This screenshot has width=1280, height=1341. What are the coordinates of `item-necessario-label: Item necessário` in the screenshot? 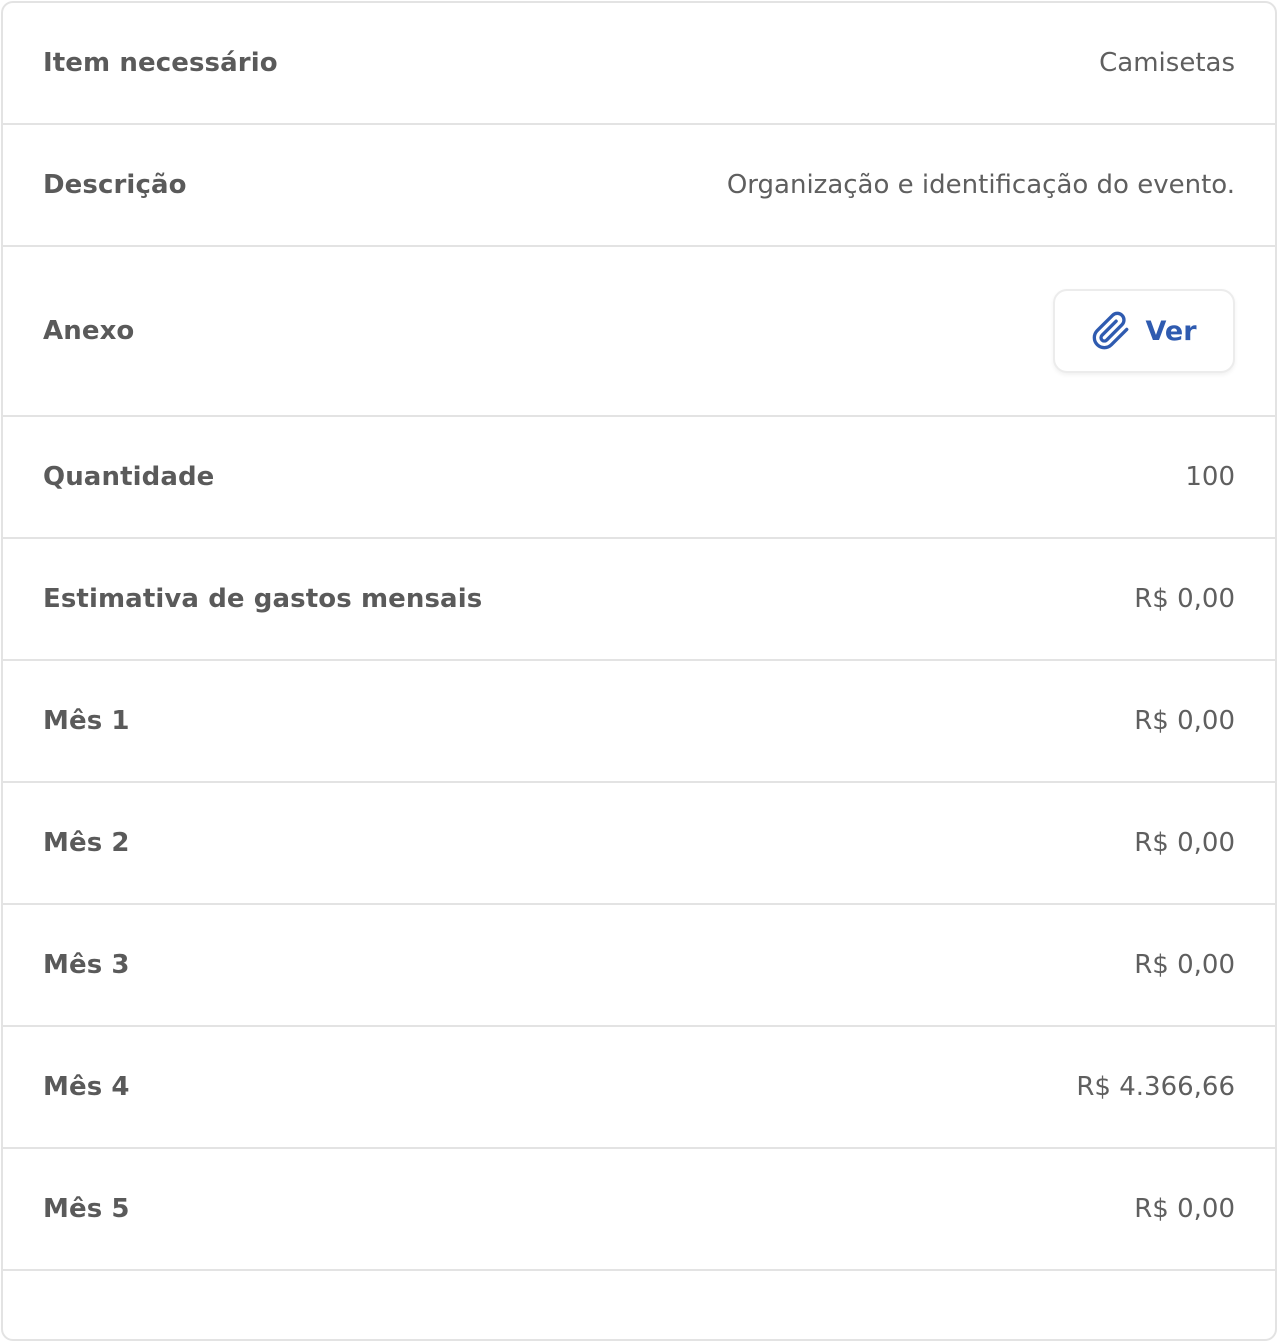 It's located at (160, 63).